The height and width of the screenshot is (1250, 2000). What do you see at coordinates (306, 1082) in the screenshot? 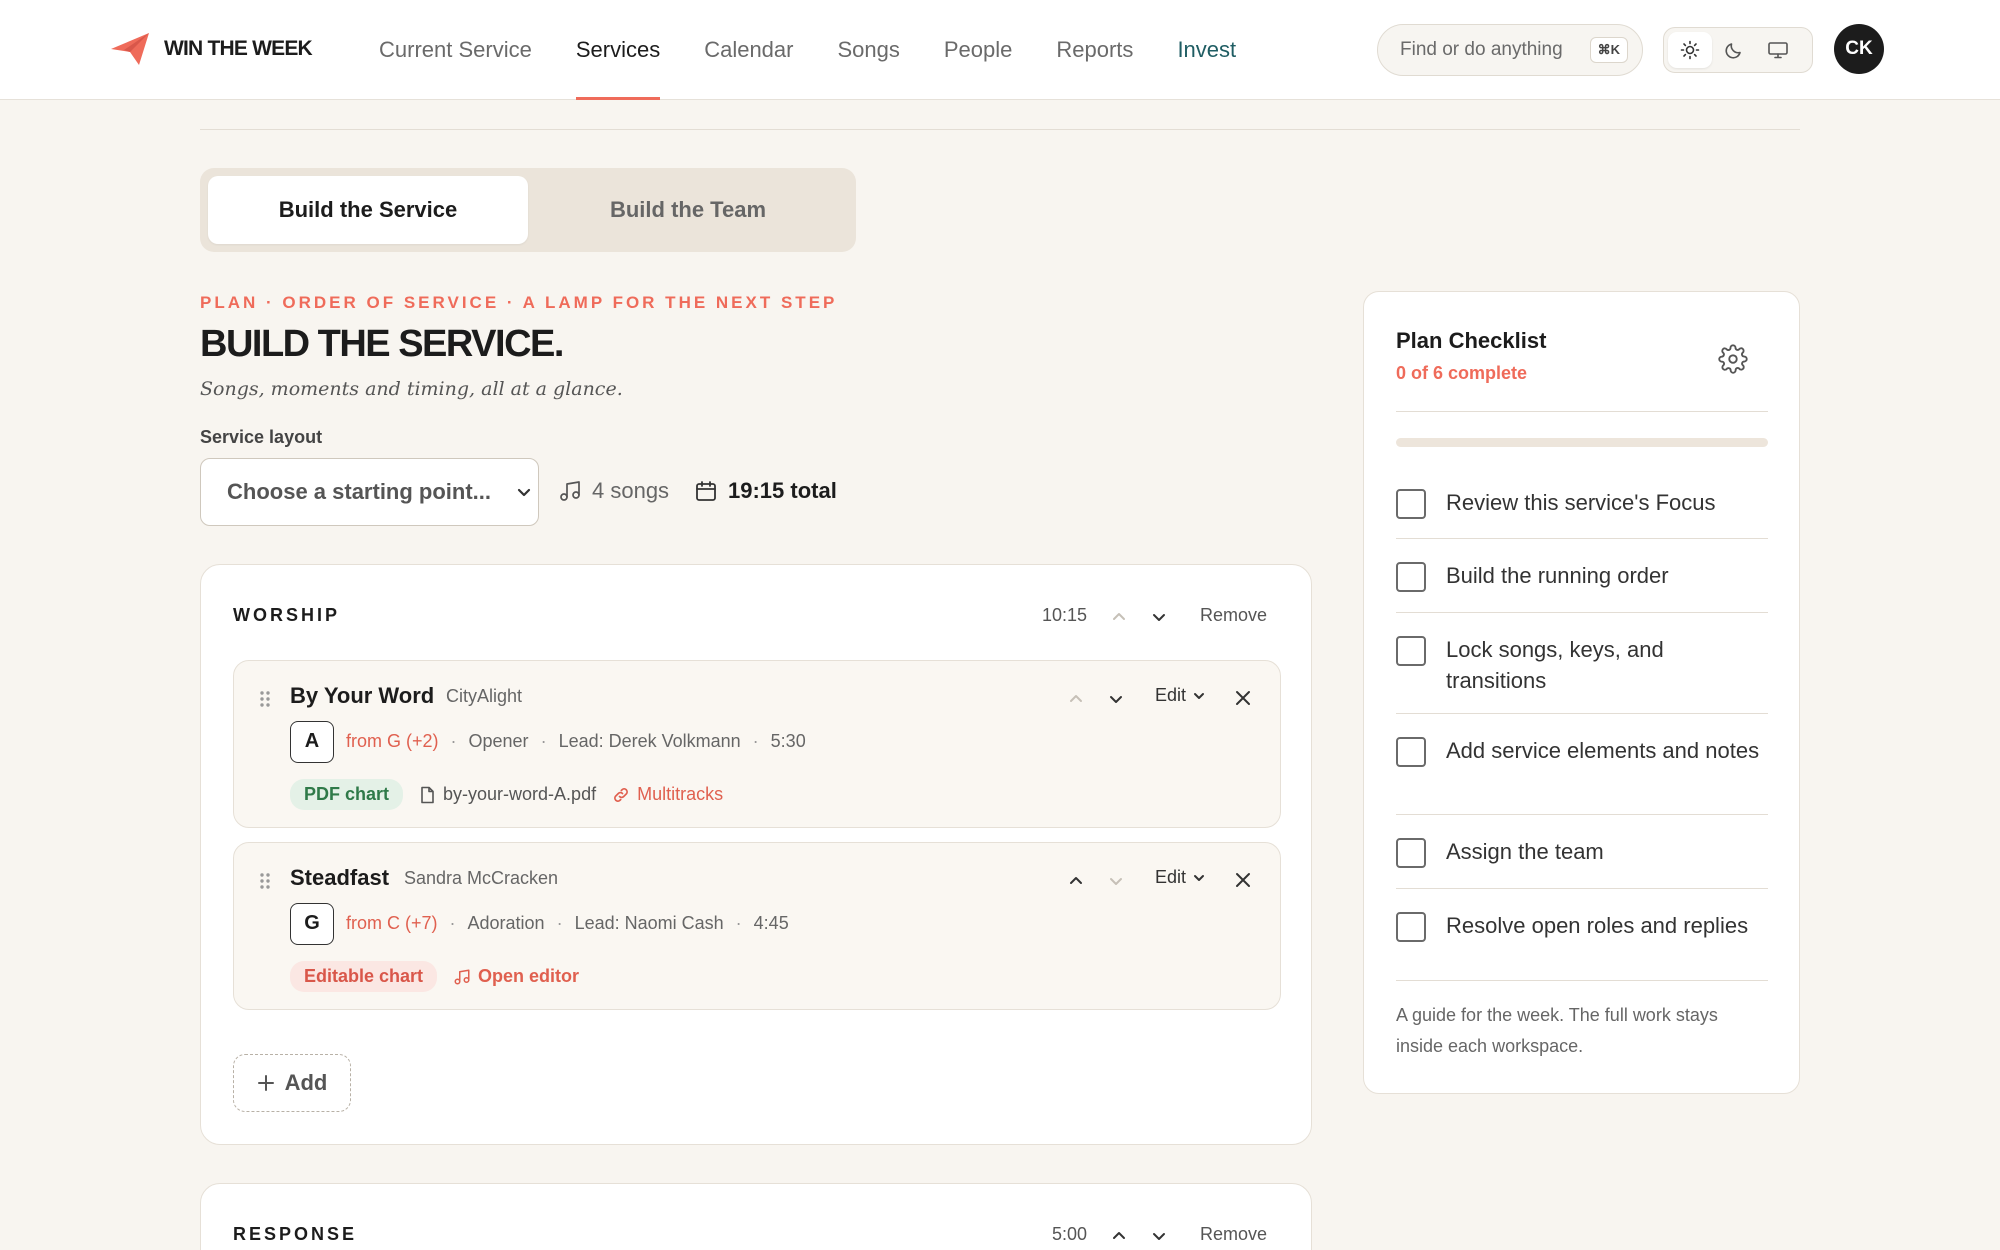
I see `add-label: Add` at bounding box center [306, 1082].